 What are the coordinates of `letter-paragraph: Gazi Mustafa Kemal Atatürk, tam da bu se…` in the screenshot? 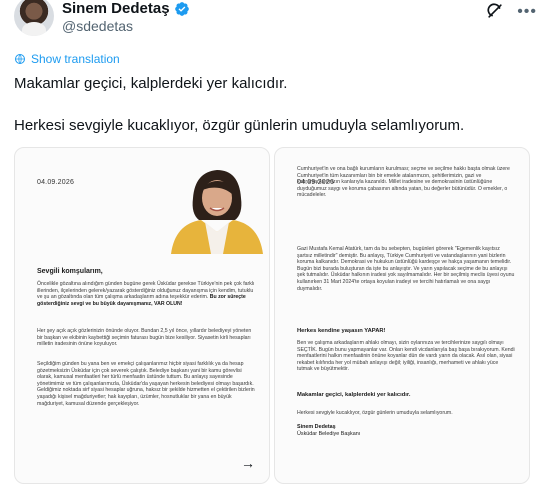 It's located at (406, 269).